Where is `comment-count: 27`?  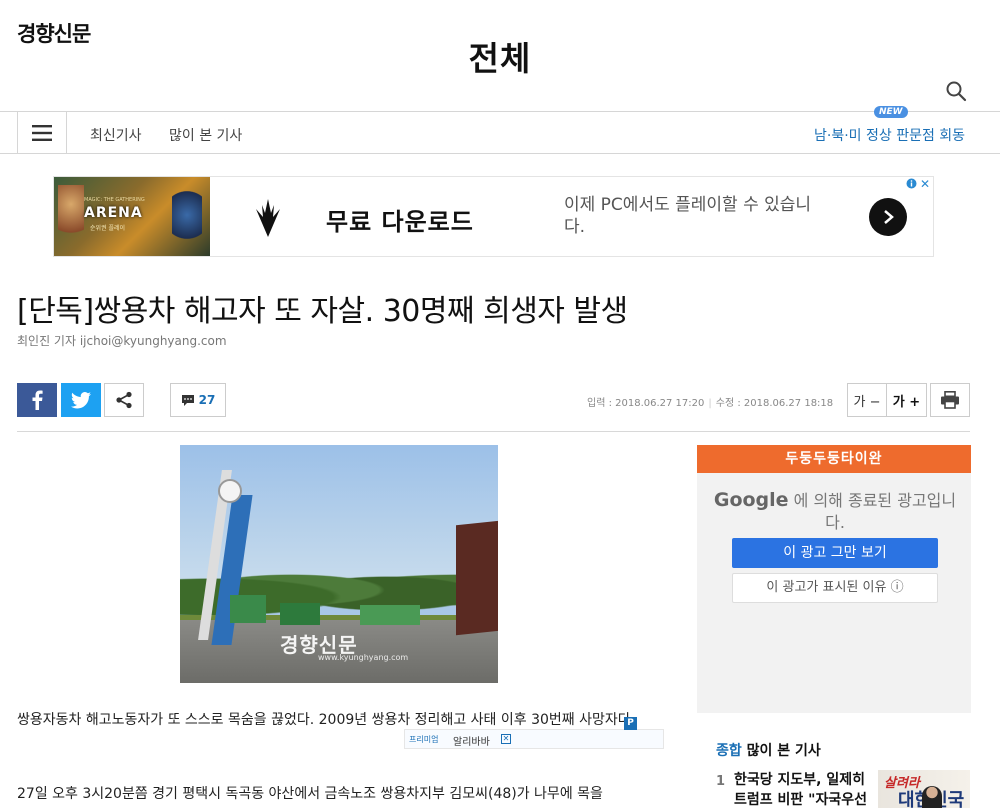
comment-count: 27 is located at coordinates (207, 400).